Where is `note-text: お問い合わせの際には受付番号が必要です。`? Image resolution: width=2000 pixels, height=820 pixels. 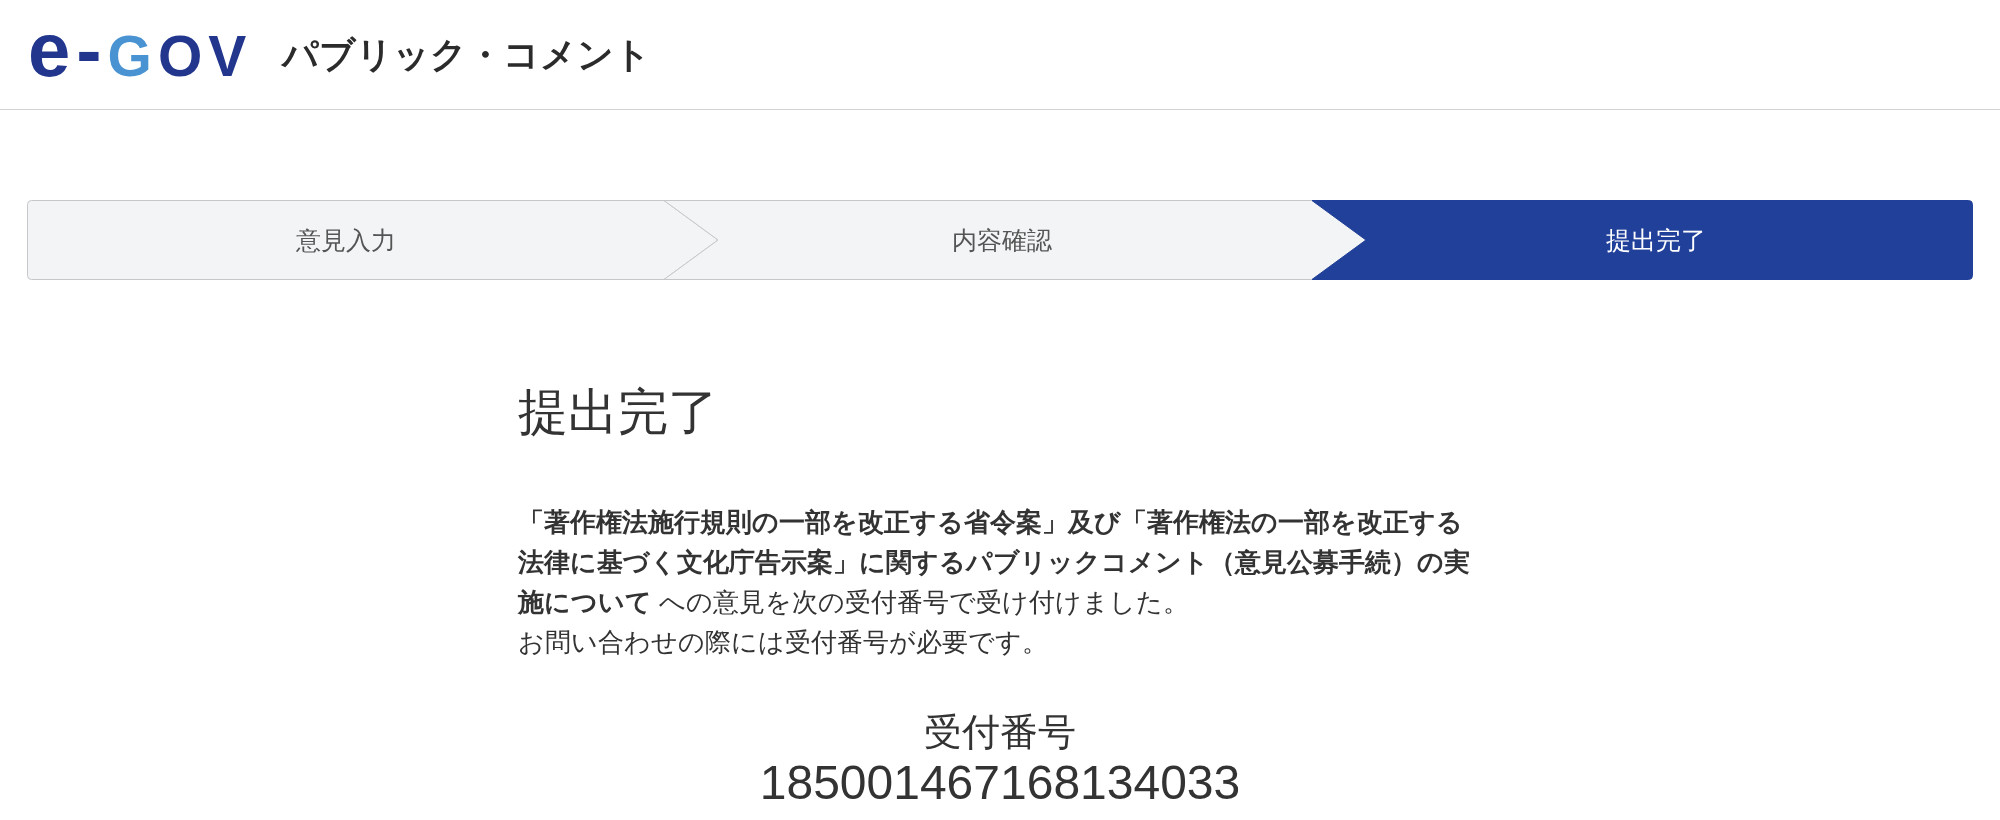 note-text: お問い合わせの際には受付番号が必要です。 is located at coordinates (783, 642).